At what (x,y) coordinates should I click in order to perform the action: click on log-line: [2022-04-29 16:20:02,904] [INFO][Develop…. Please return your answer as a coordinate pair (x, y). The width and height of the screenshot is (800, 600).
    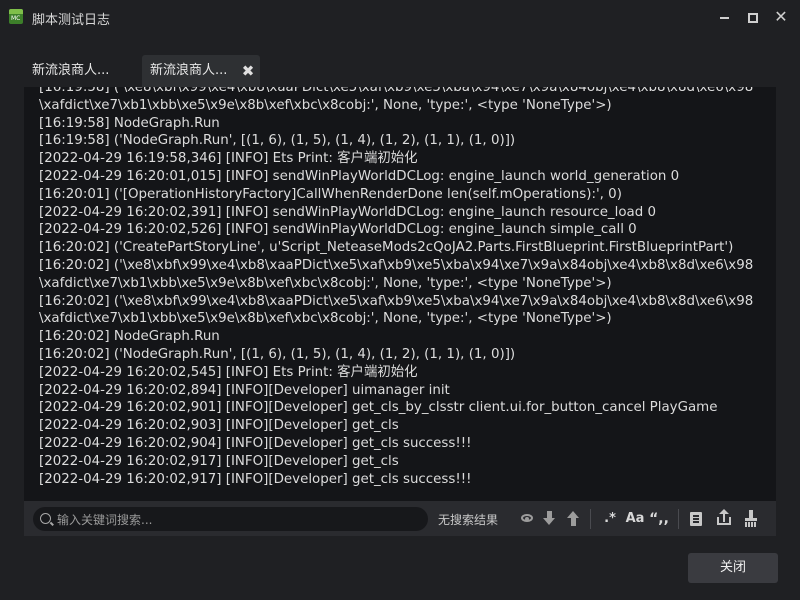
    Looking at the image, I should click on (255, 443).